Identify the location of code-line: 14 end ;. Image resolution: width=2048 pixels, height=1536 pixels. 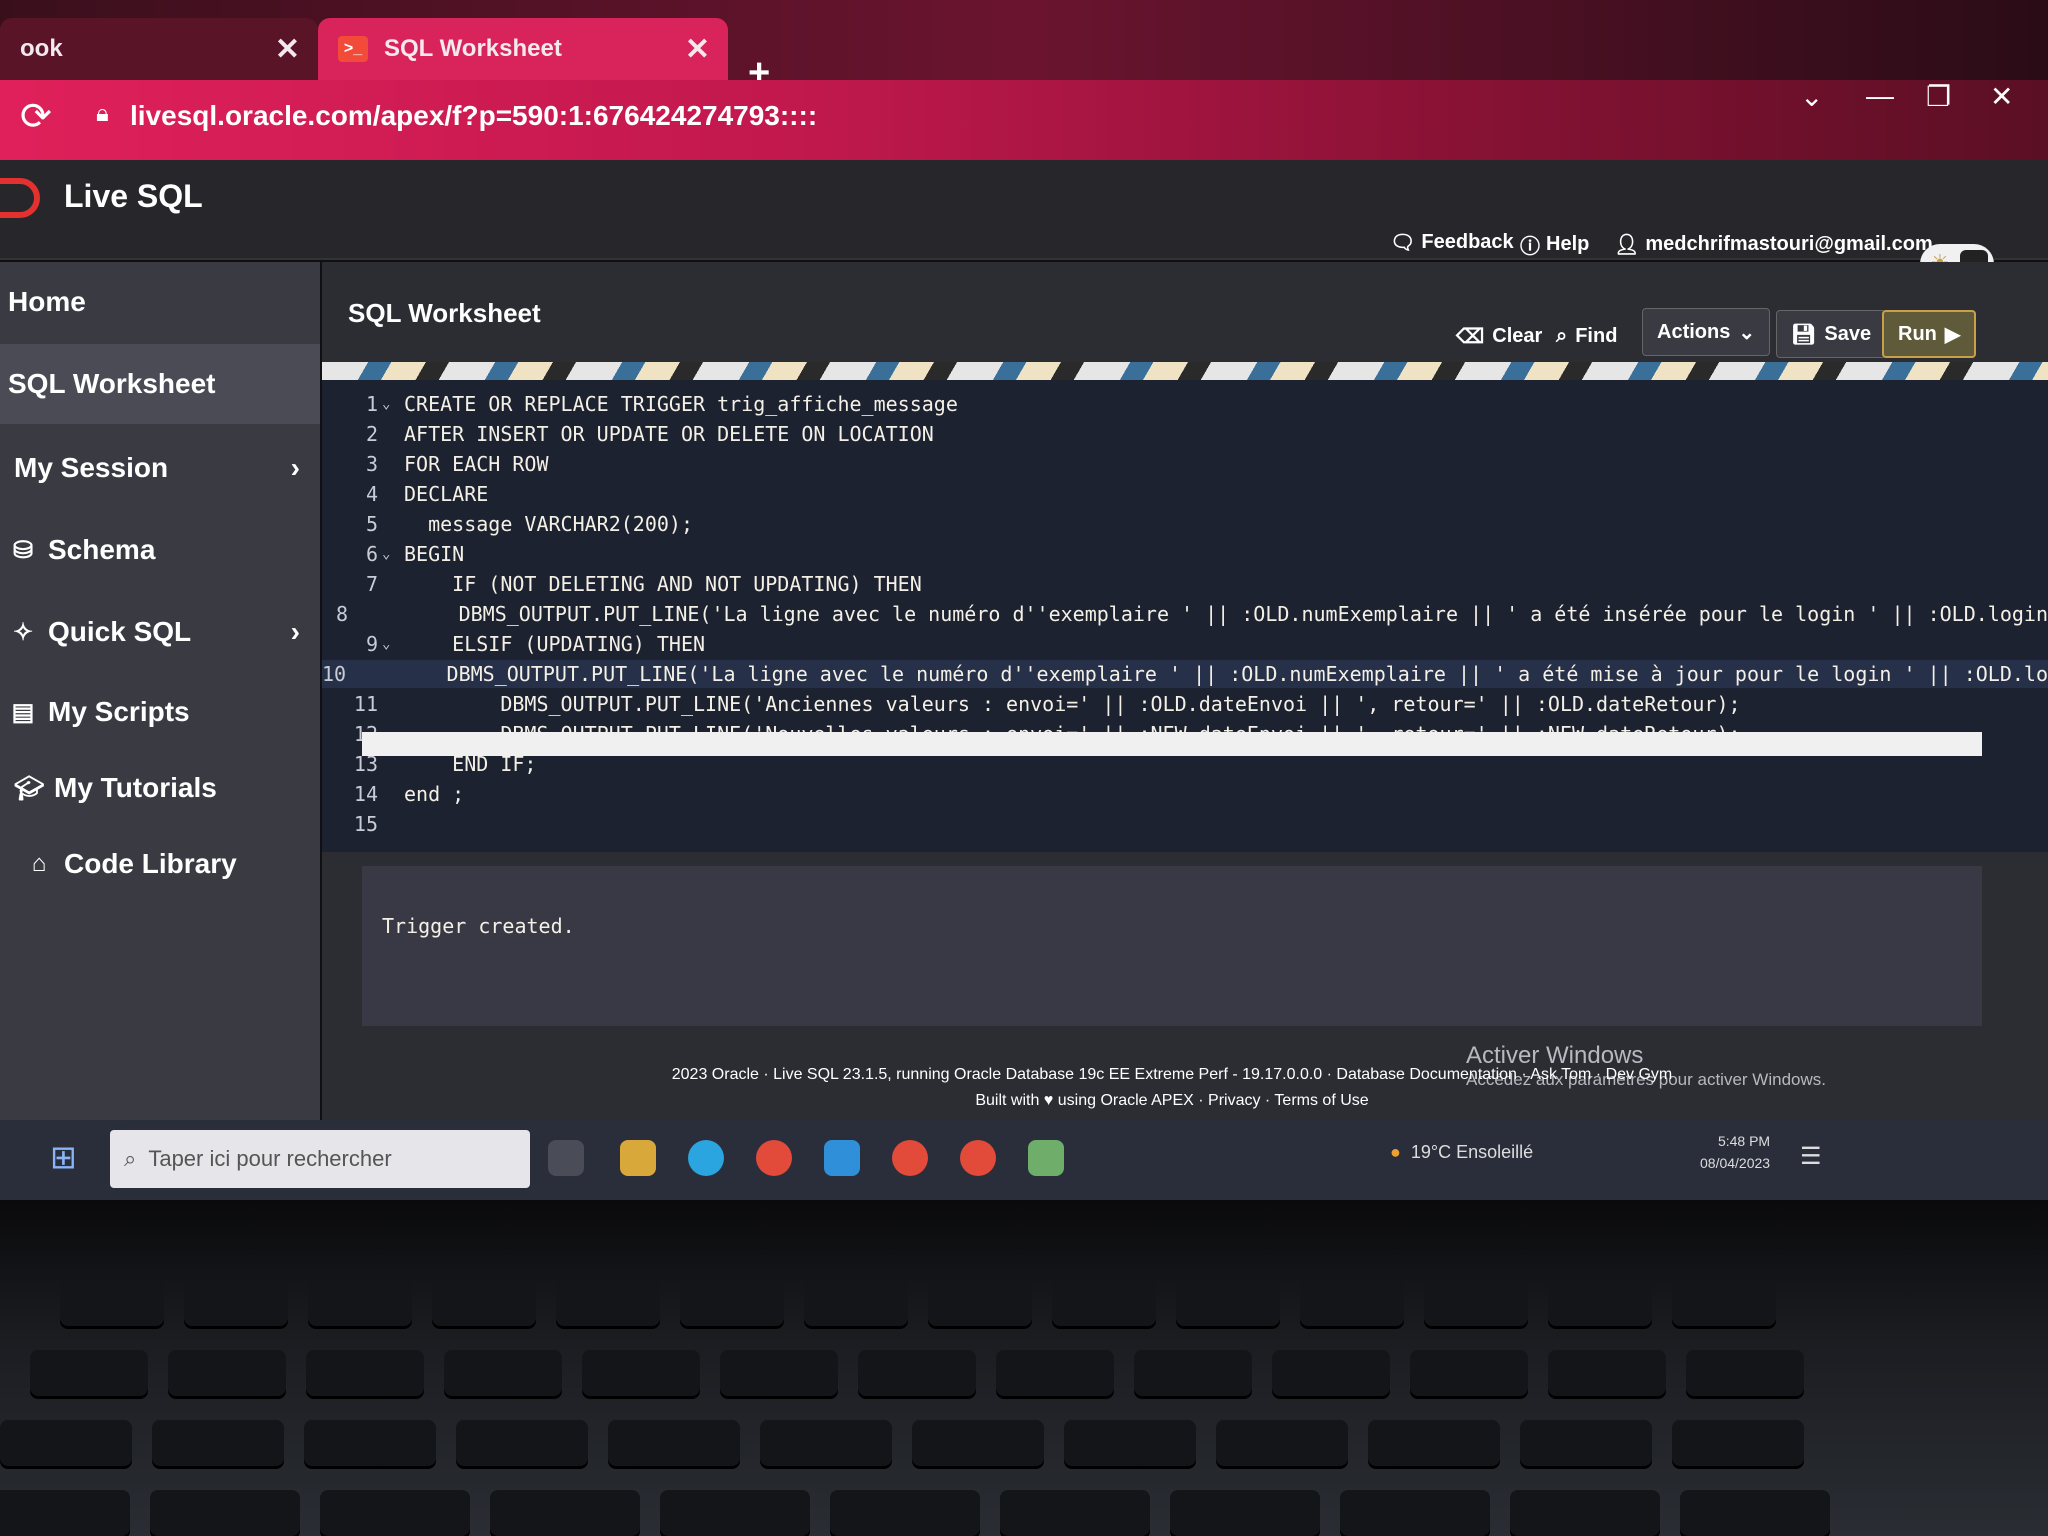
(1185, 794).